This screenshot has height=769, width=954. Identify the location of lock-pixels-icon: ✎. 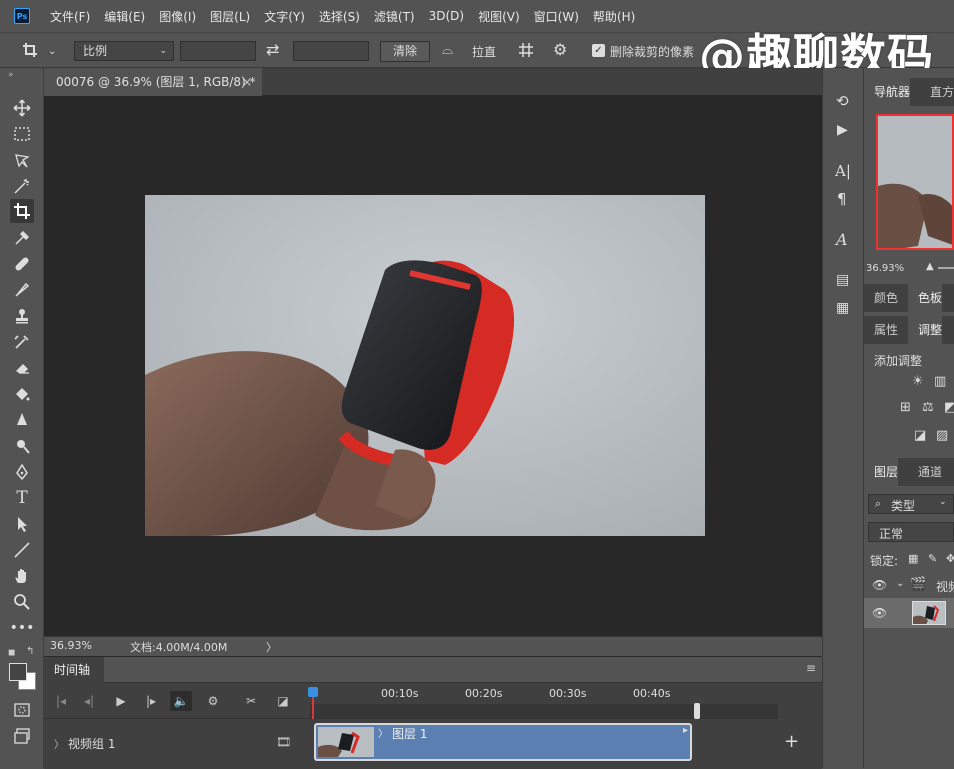
(932, 558).